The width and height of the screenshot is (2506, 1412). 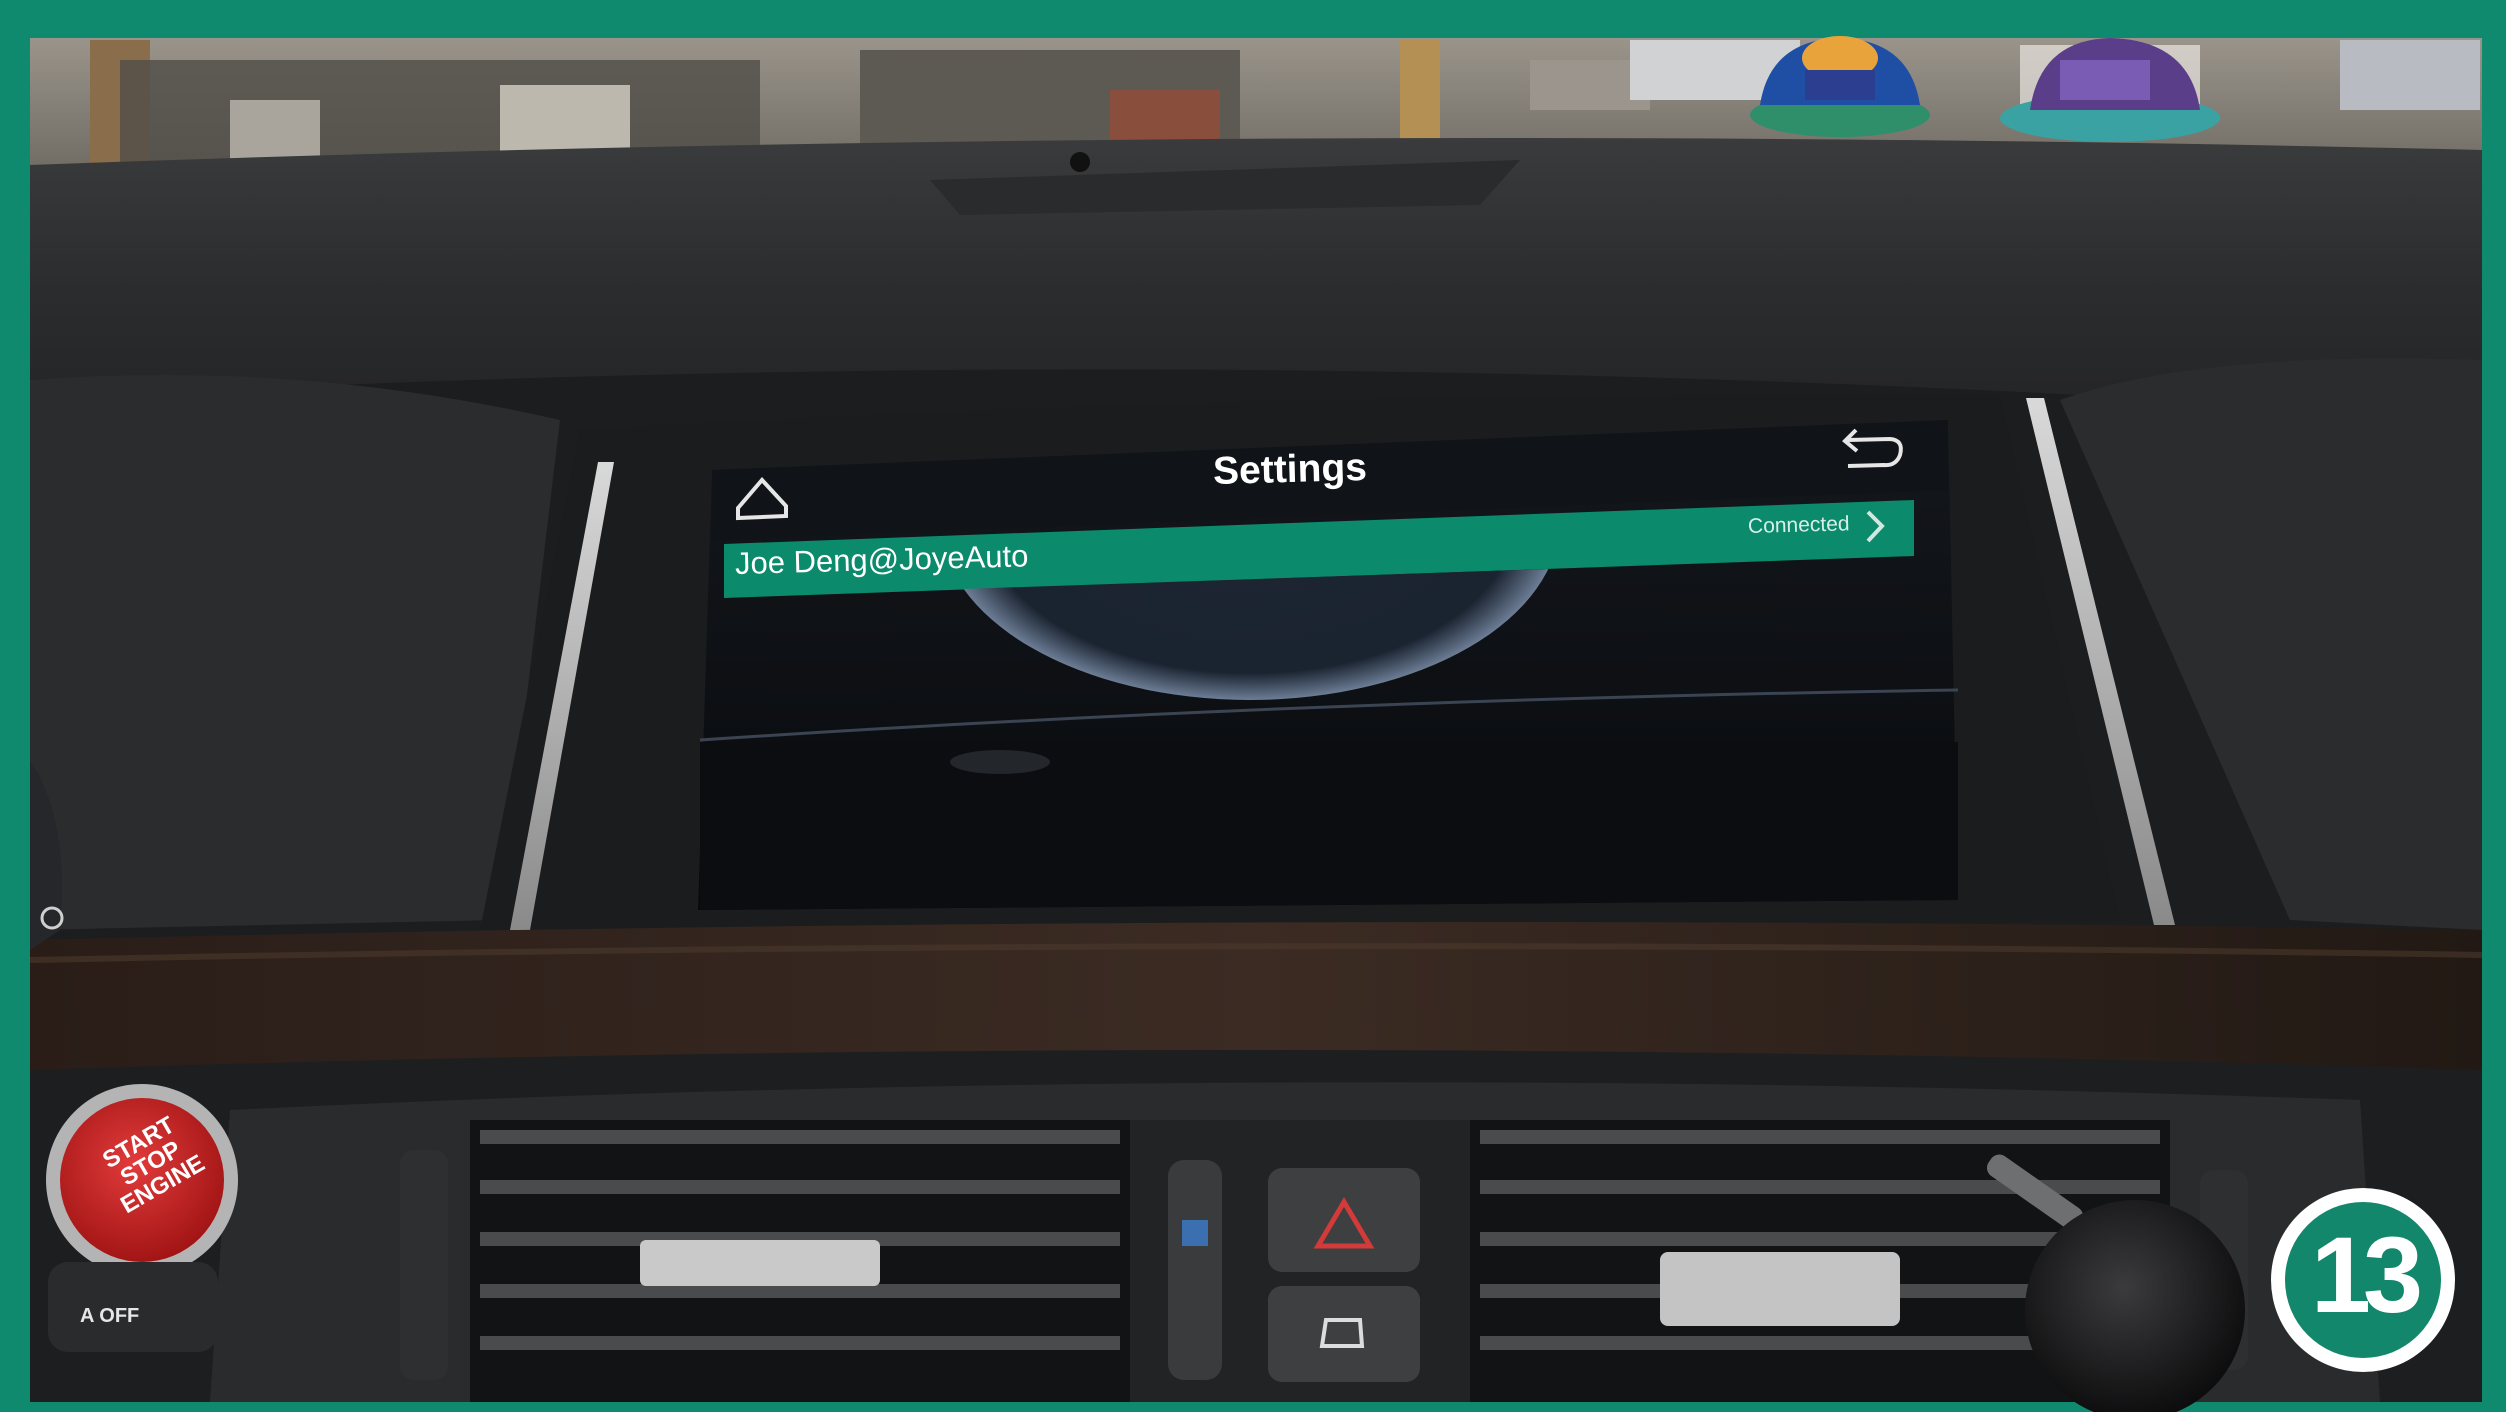 I want to click on left-air-vent, so click(x=765, y=1261).